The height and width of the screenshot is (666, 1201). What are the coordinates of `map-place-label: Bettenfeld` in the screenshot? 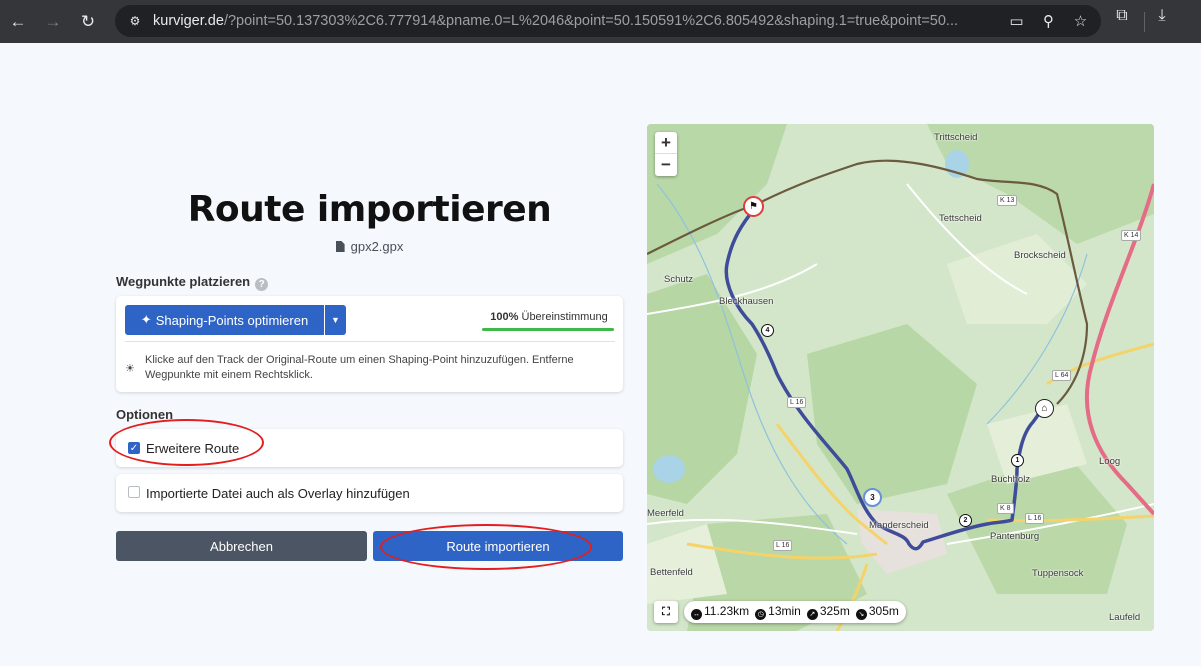 It's located at (671, 572).